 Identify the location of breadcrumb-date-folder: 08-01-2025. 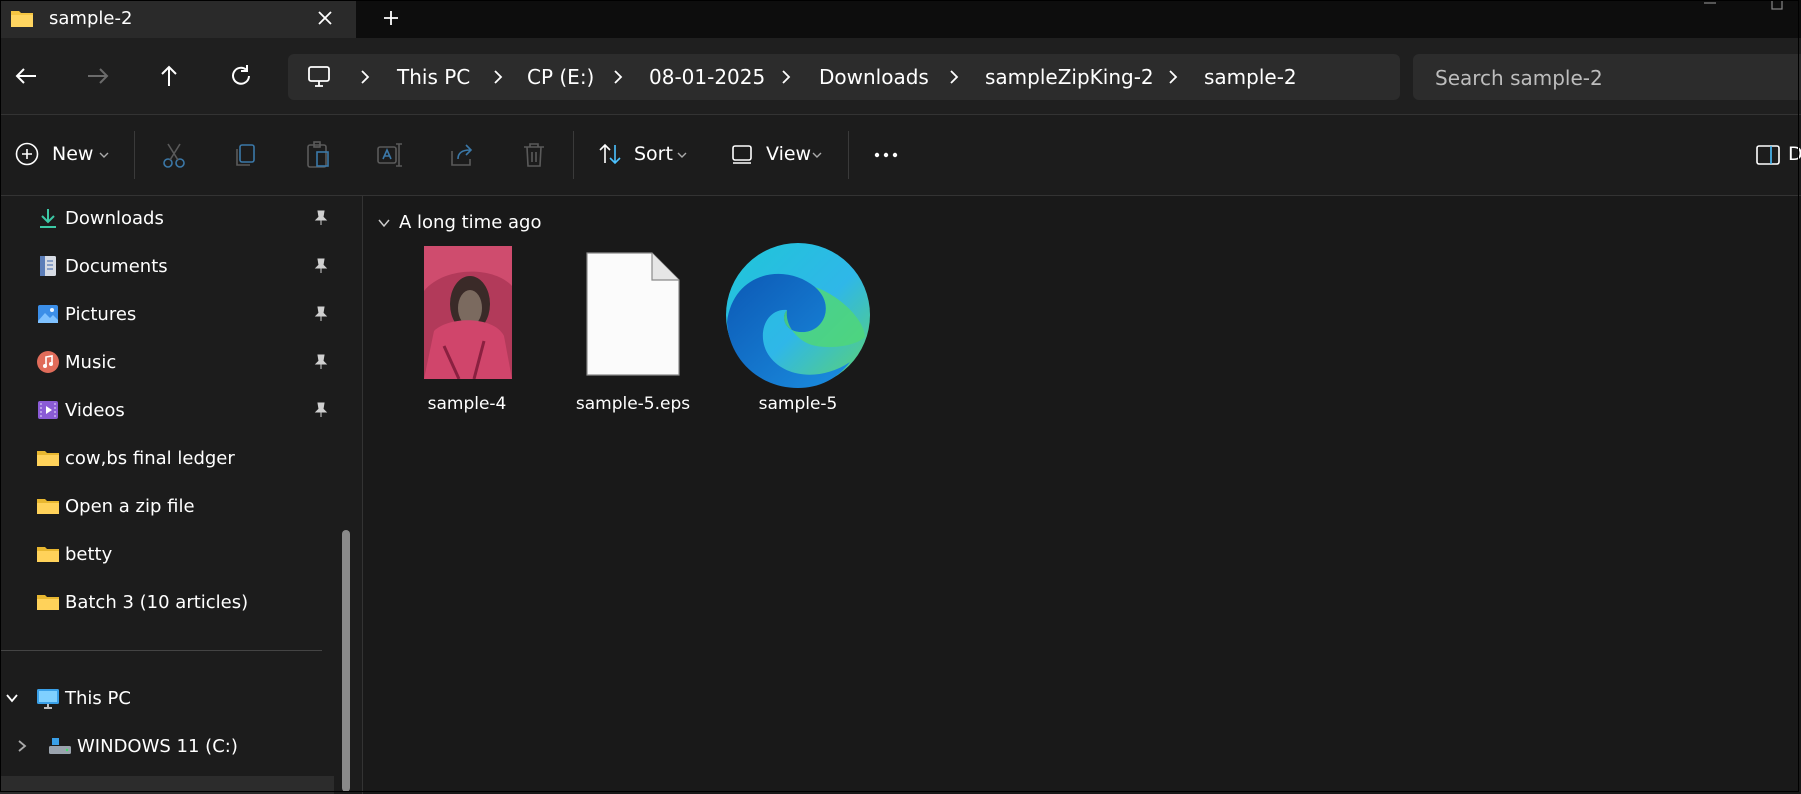
(707, 77).